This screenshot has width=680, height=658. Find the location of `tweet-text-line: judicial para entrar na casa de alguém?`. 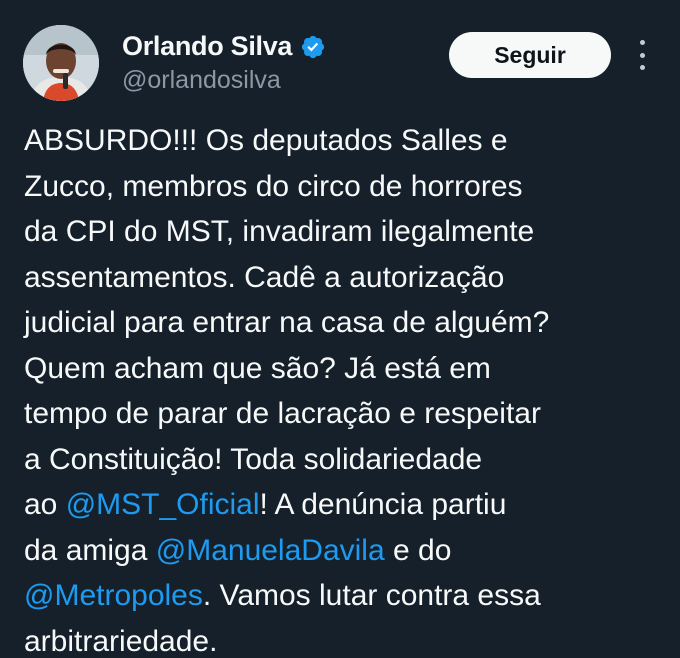

tweet-text-line: judicial para entrar na casa de alguém? is located at coordinates (344, 323).